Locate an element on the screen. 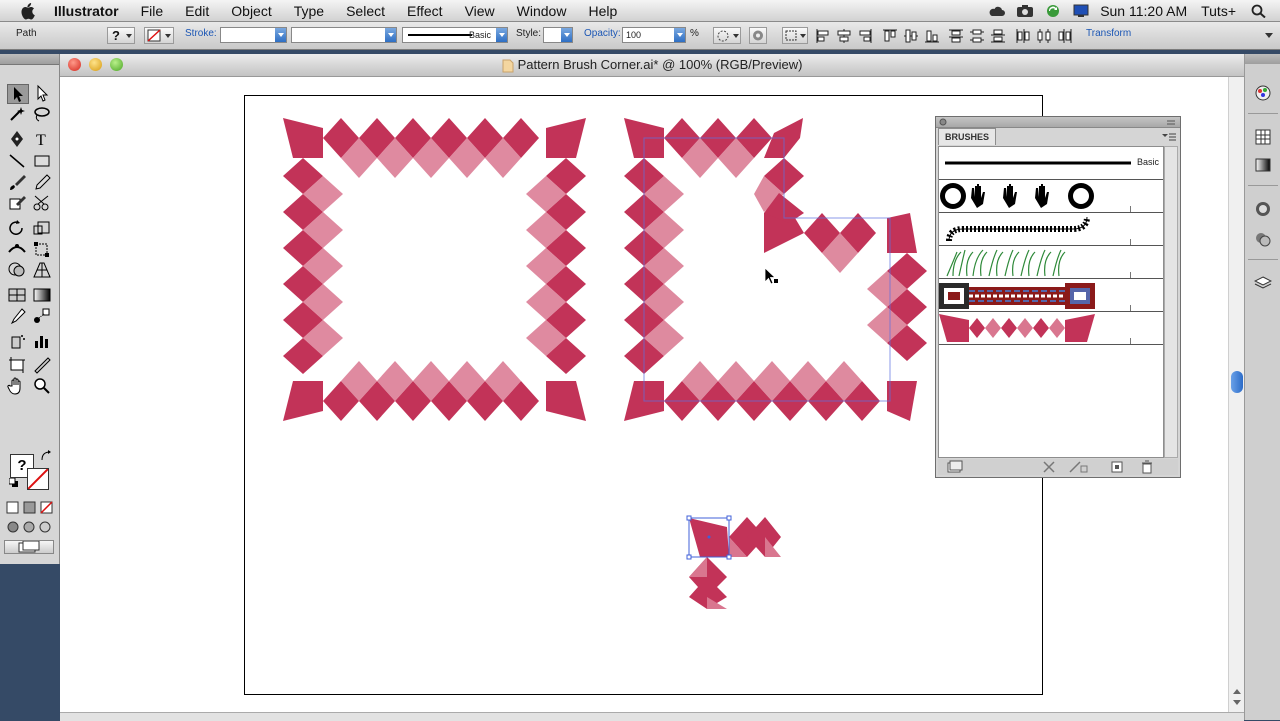 The image size is (1280, 721). appearance-icon is located at coordinates (1263, 209).